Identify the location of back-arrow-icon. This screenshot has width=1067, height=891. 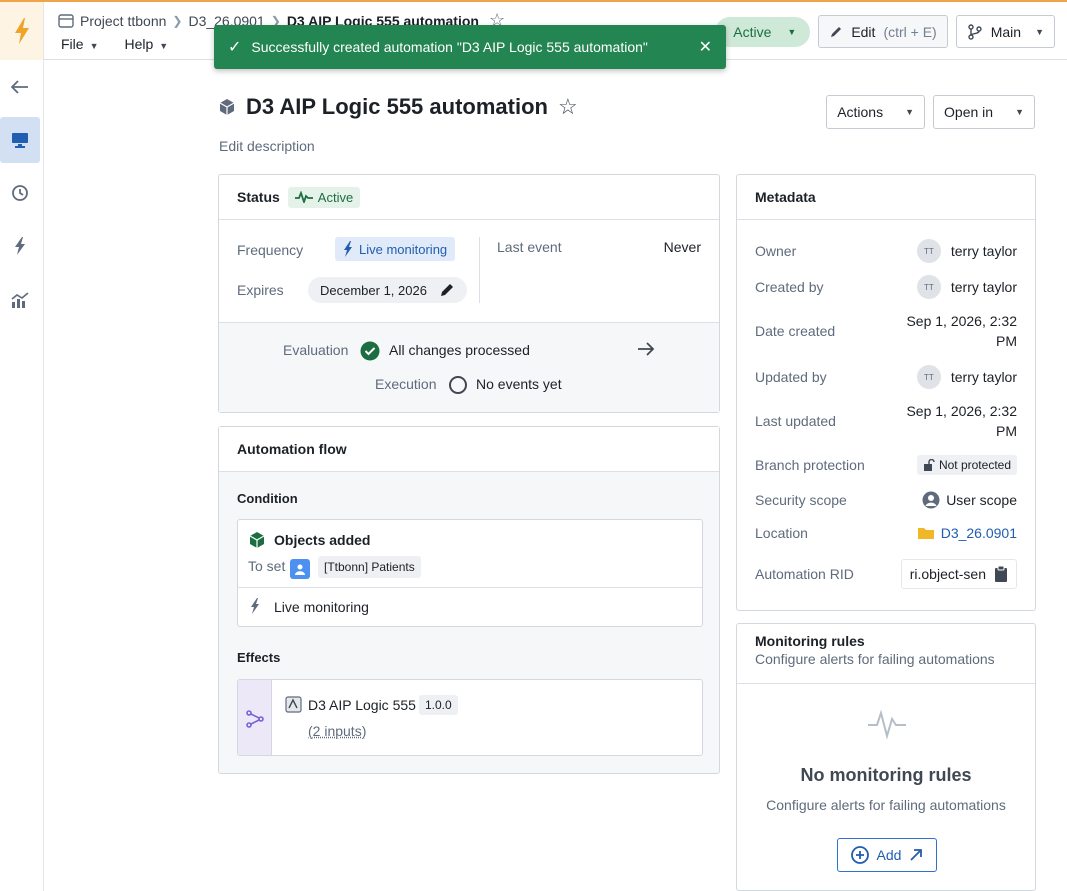
(20, 87).